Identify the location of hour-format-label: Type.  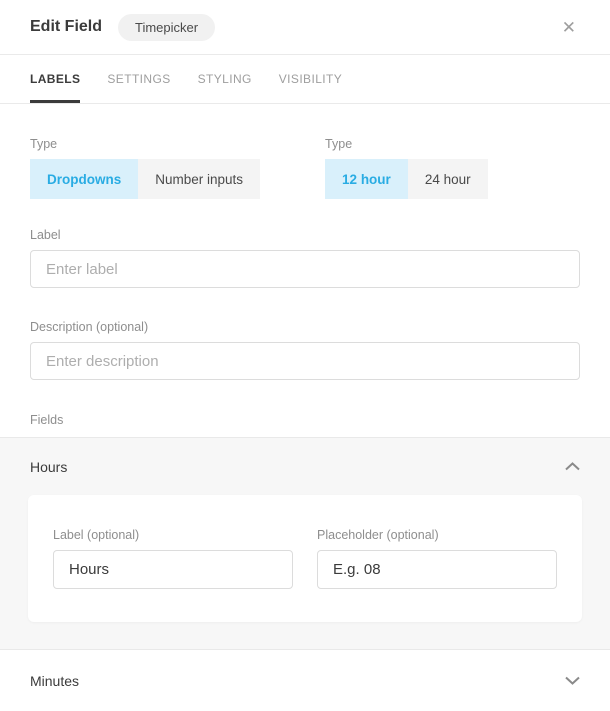
(339, 144).